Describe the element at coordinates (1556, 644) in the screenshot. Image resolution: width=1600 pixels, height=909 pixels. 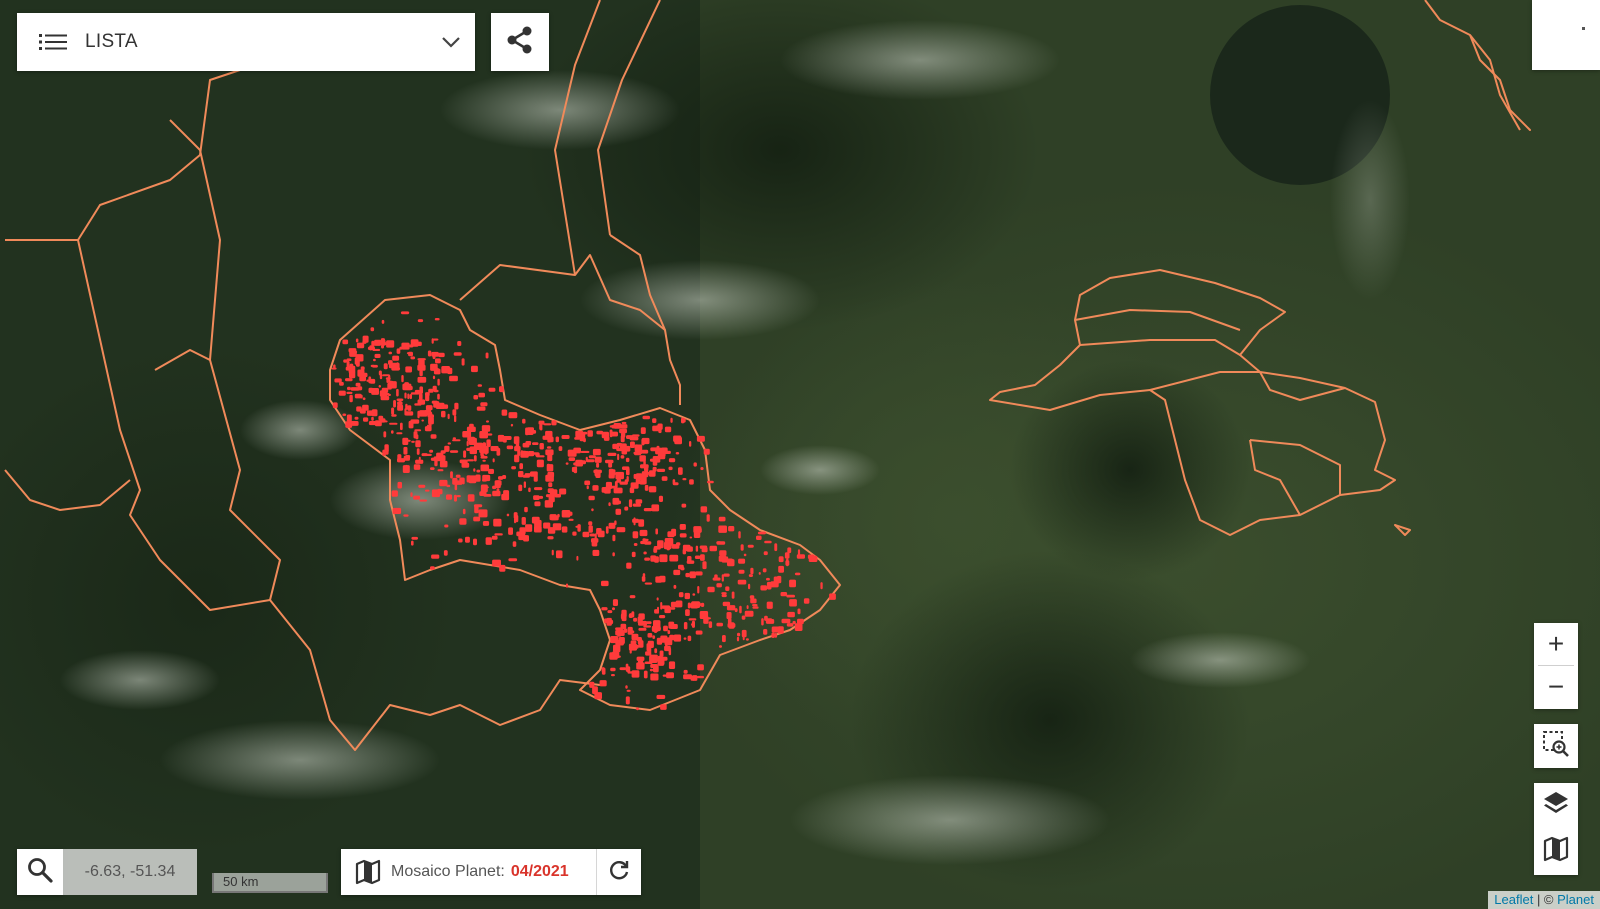
I see `zoom-in-button: +` at that location.